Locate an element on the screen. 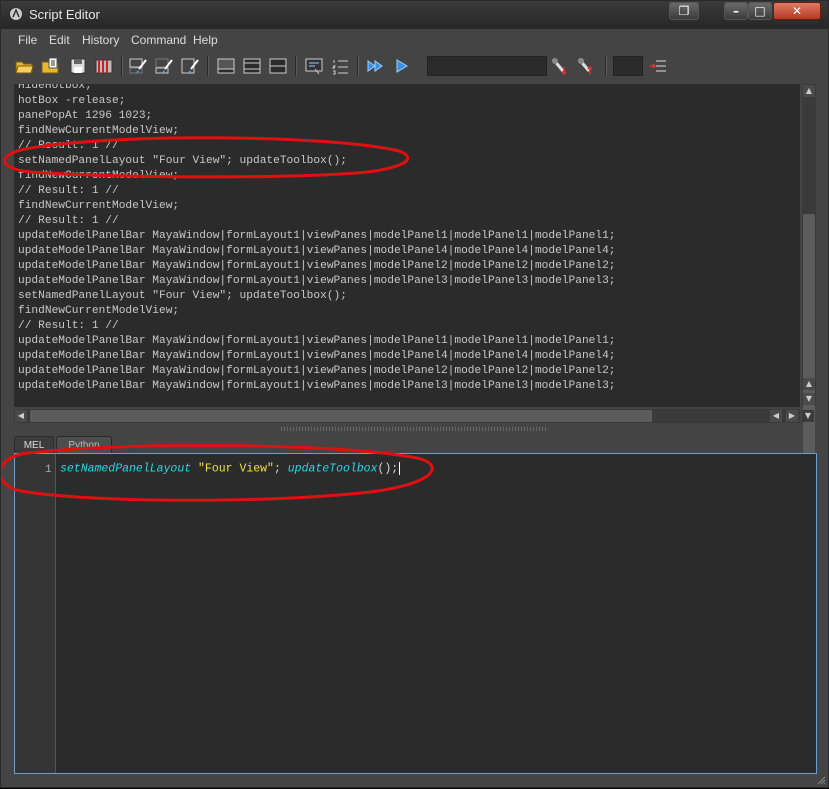 The height and width of the screenshot is (789, 829). restore-down-icon: ❐ is located at coordinates (684, 11).